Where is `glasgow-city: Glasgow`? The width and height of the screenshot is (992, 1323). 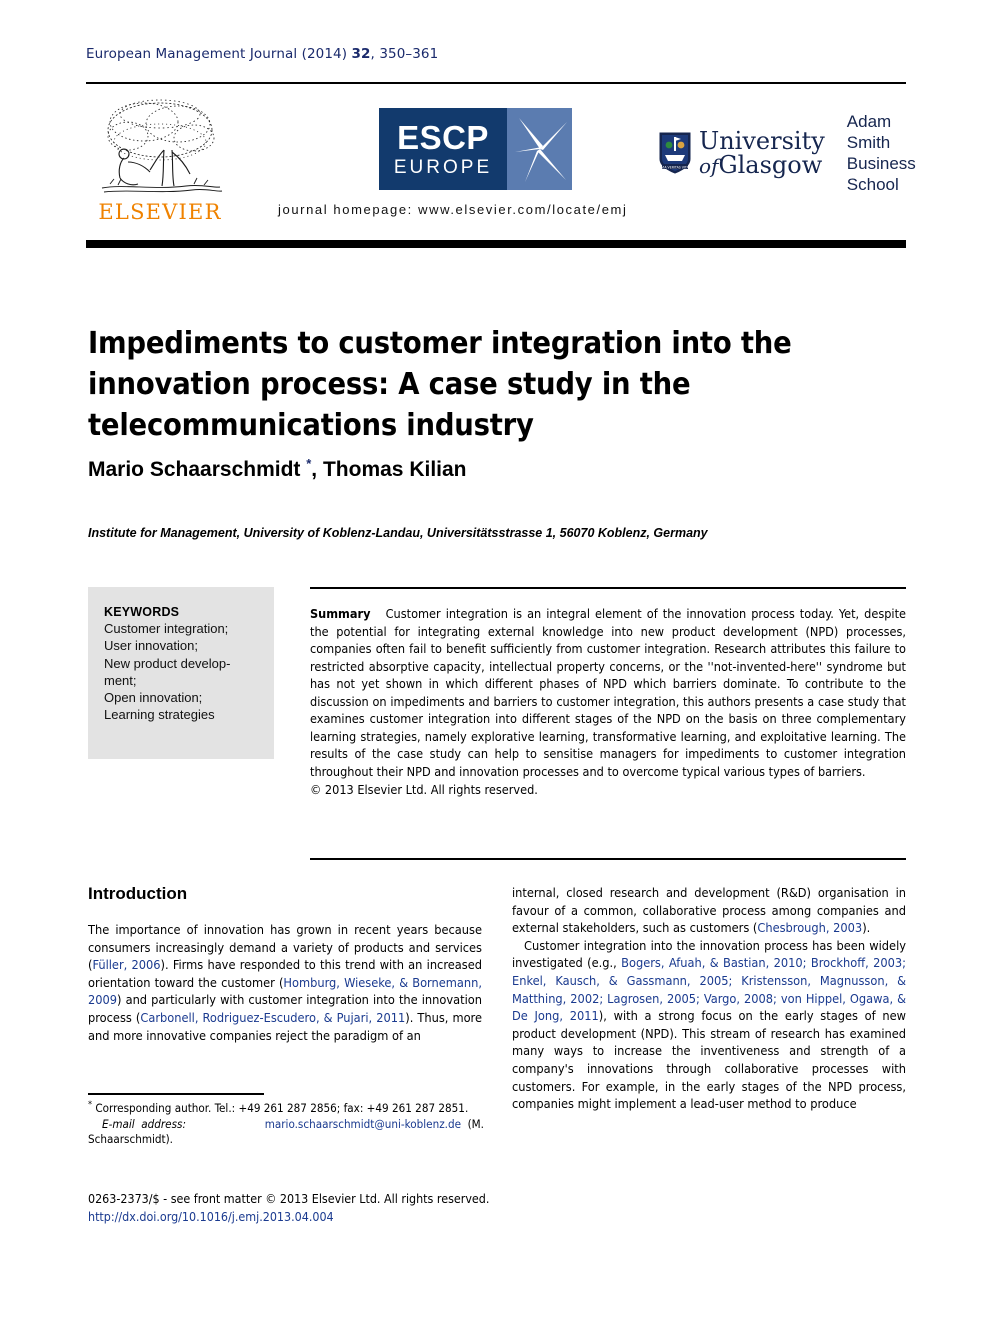 glasgow-city: Glasgow is located at coordinates (770, 165).